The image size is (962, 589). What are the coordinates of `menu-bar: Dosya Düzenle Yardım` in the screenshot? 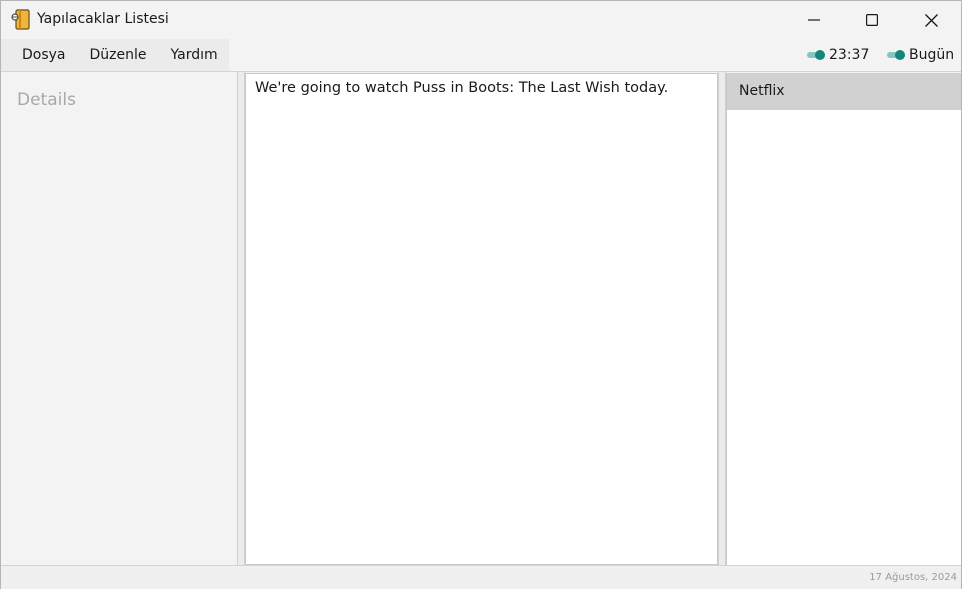 It's located at (115, 55).